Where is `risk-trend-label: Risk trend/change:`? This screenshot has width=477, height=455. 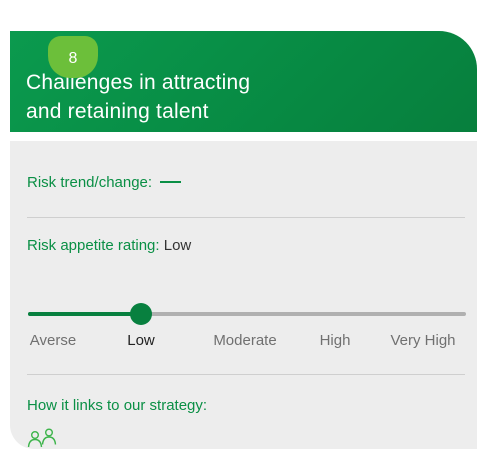
risk-trend-label: Risk trend/change: is located at coordinates (90, 182).